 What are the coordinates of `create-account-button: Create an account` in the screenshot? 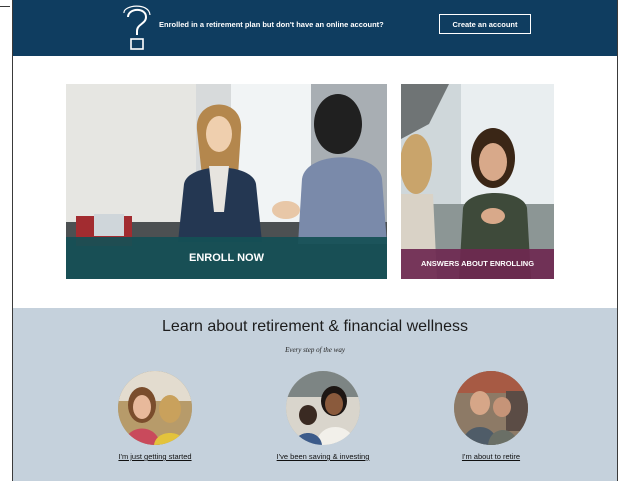 It's located at (485, 24).